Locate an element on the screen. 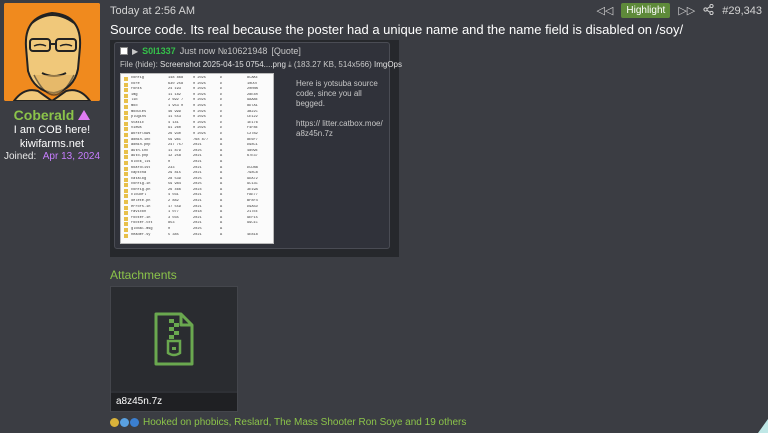  file-list-cell: 2021 is located at coordinates (197, 234).